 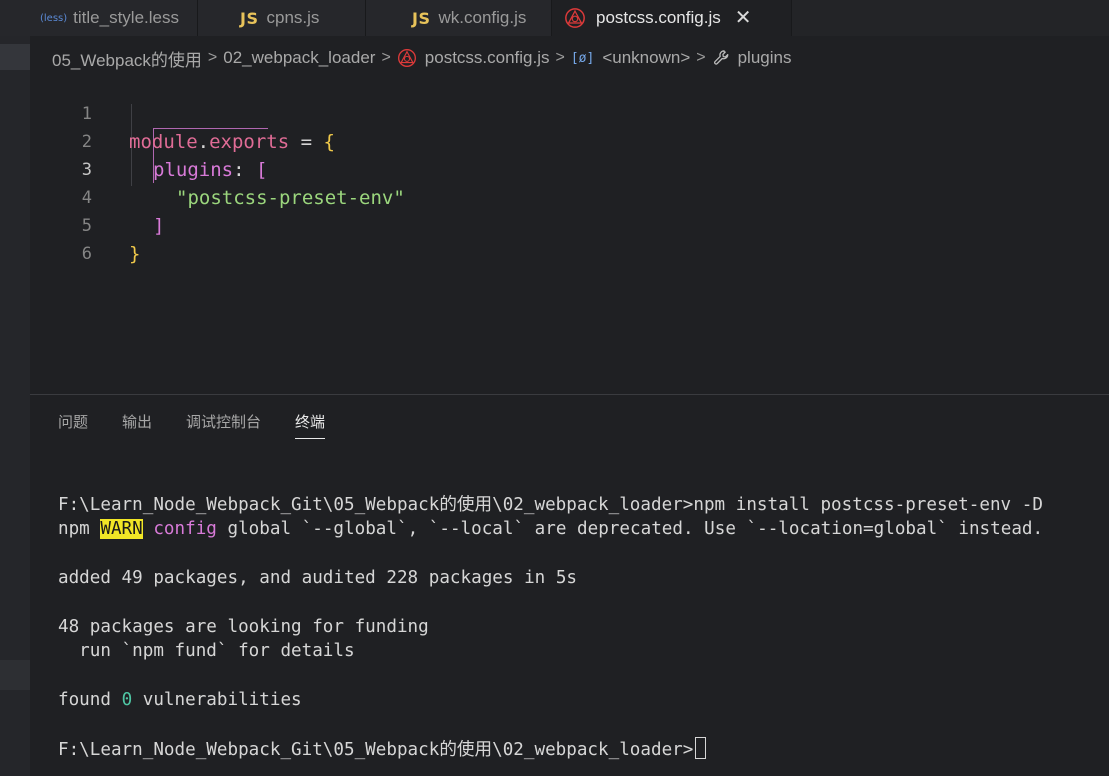 I want to click on breadcrumb-symbol-plugins: plugins, so click(x=752, y=58).